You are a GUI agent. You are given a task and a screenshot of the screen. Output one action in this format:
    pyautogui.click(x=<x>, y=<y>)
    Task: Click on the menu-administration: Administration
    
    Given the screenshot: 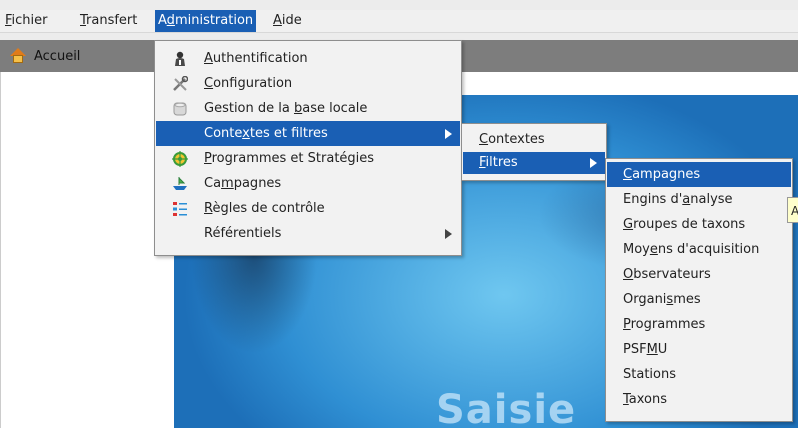 What is the action you would take?
    pyautogui.click(x=206, y=21)
    